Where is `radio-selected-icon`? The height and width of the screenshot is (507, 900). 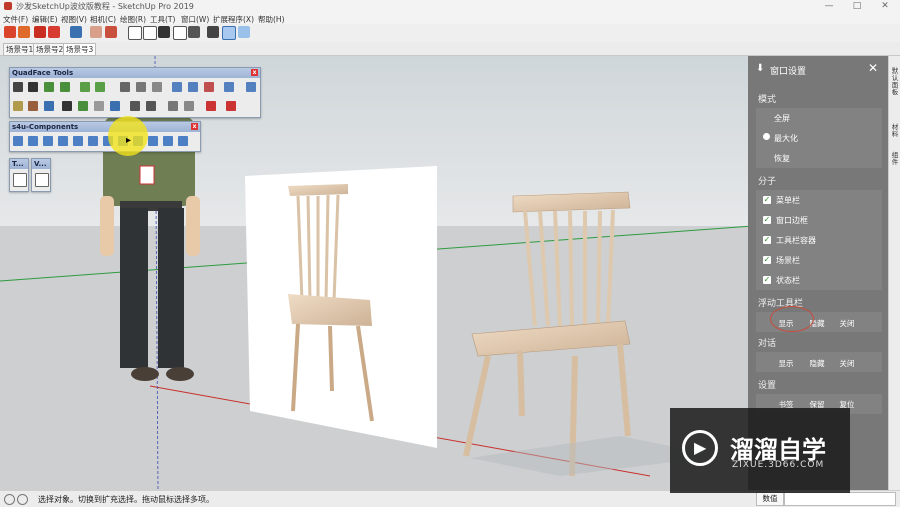
radio-selected-icon is located at coordinates (766, 136).